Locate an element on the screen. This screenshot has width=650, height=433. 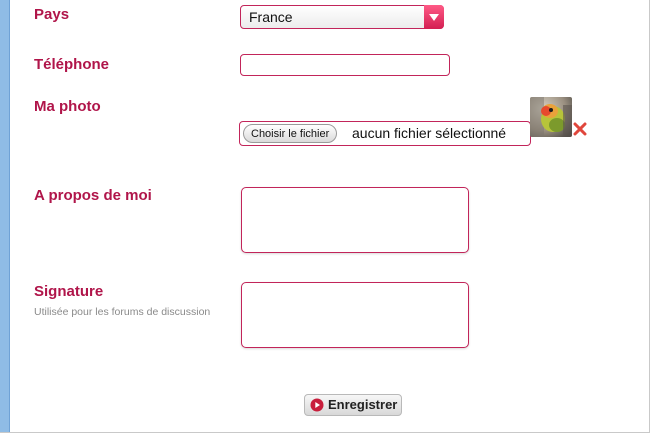
close-icon is located at coordinates (580, 129).